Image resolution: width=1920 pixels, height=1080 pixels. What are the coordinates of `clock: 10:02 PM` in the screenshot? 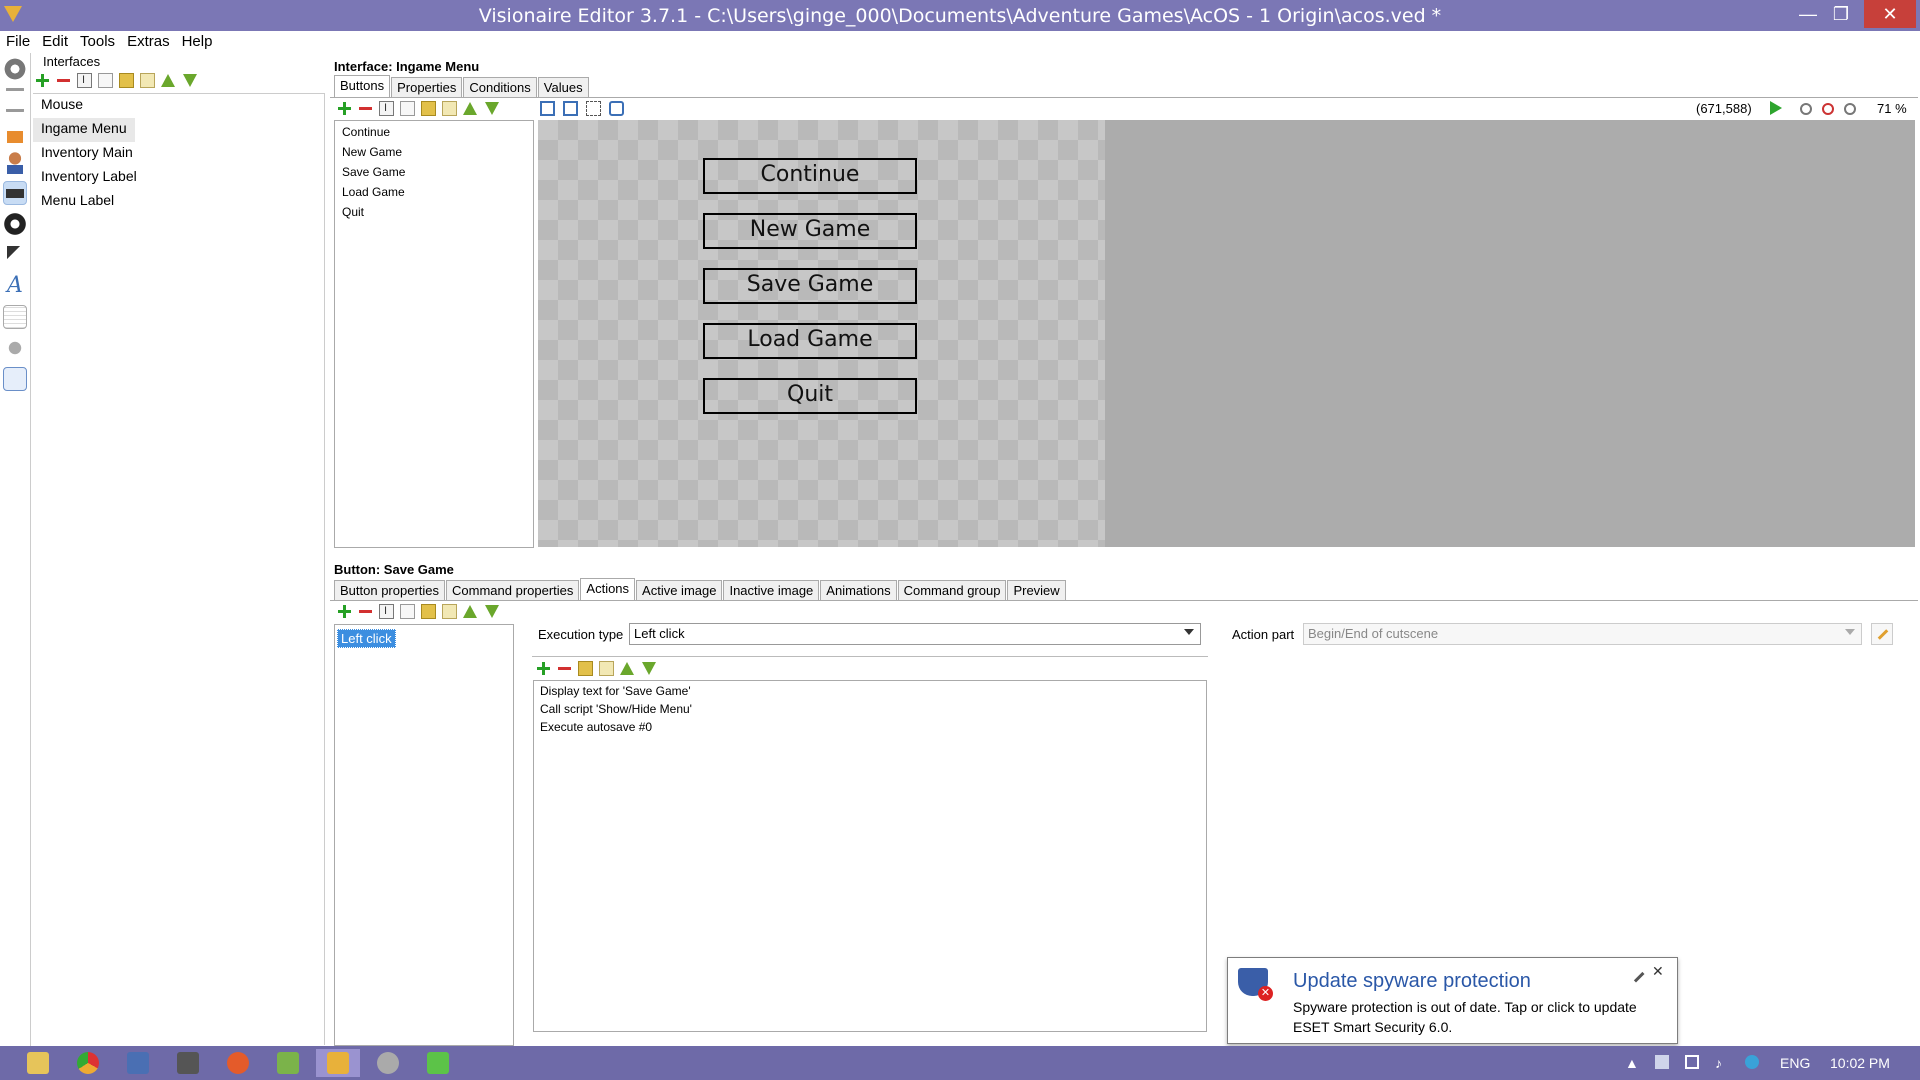 It's located at (1860, 1063).